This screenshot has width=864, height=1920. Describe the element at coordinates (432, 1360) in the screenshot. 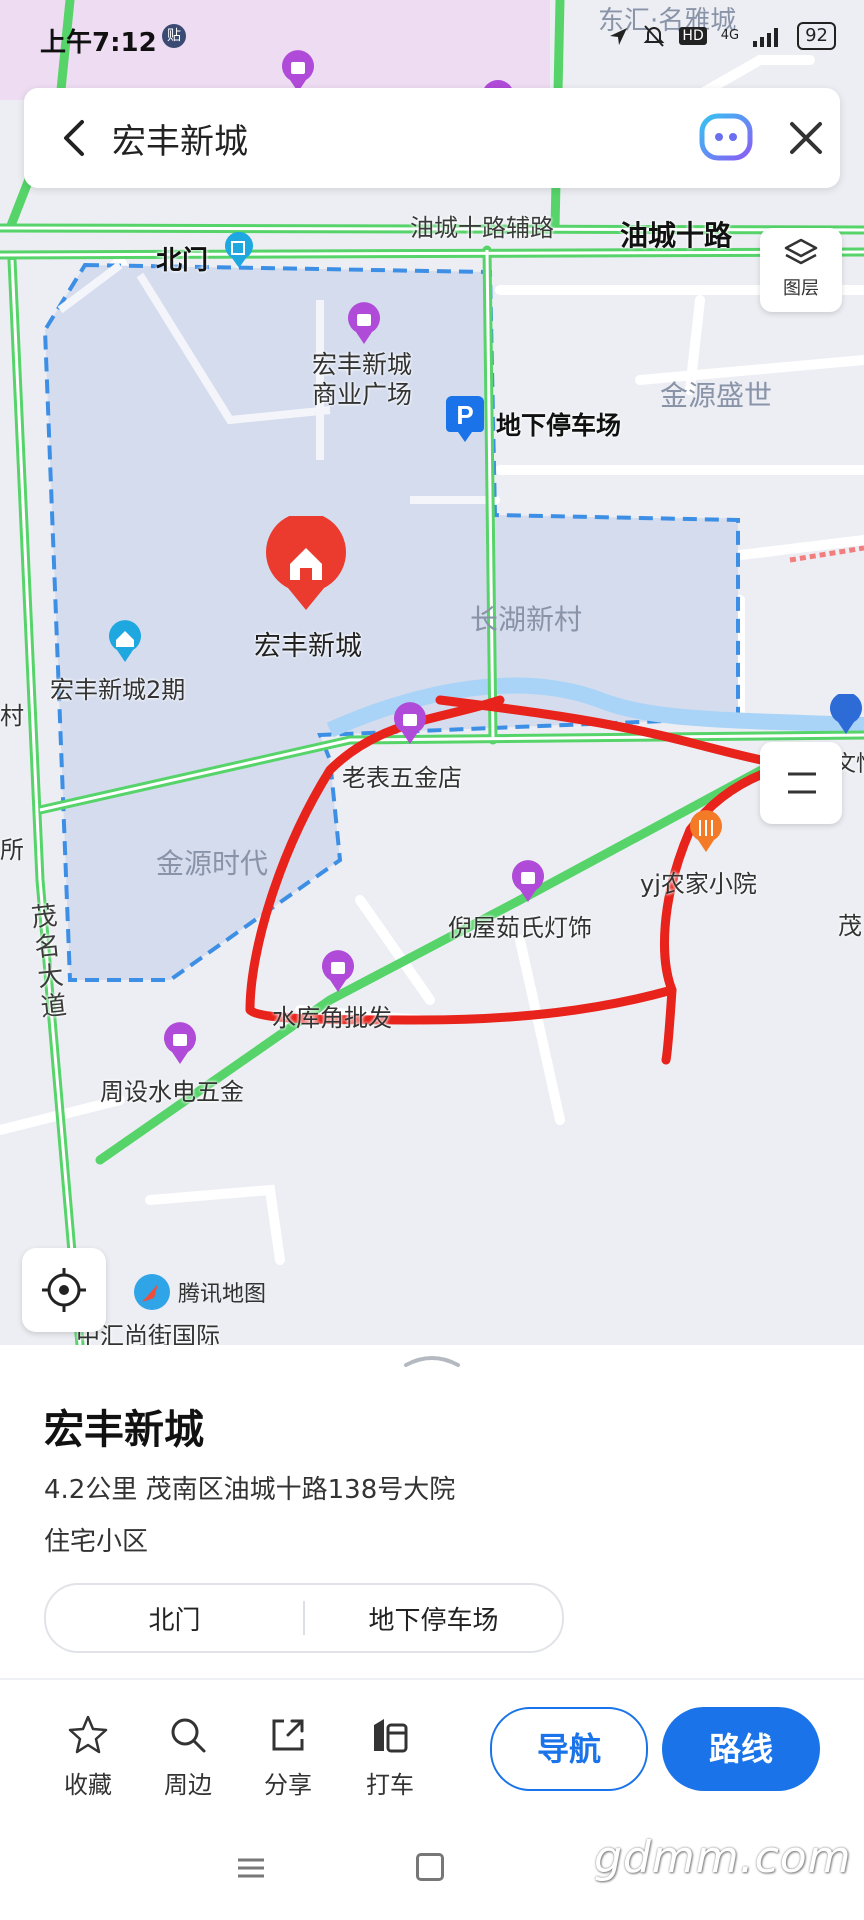

I see `drag-handle-icon` at that location.